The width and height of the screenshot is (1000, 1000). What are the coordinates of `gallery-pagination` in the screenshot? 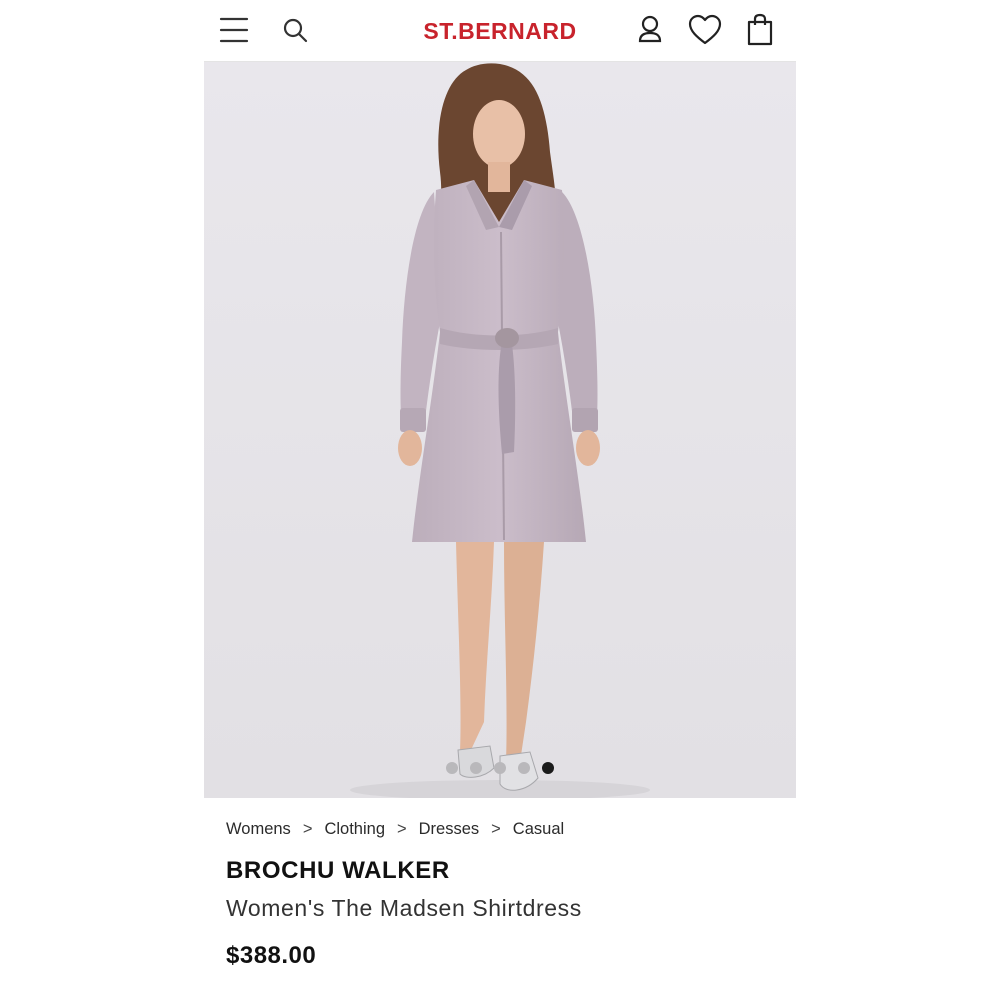 It's located at (500, 768).